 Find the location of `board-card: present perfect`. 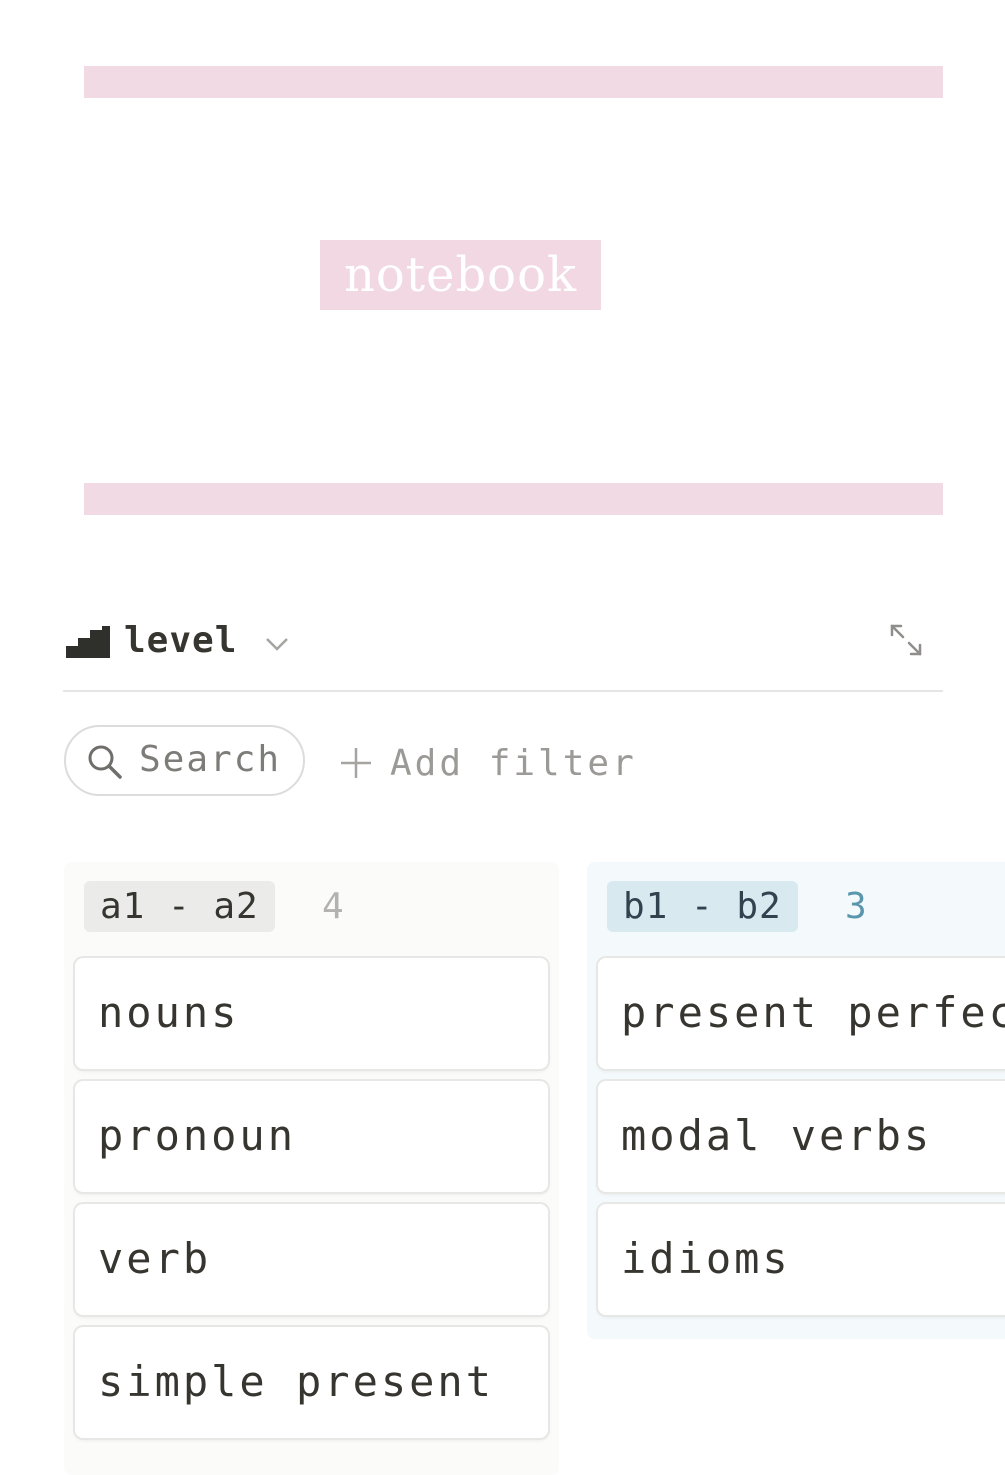

board-card: present perfect is located at coordinates (801, 1013).